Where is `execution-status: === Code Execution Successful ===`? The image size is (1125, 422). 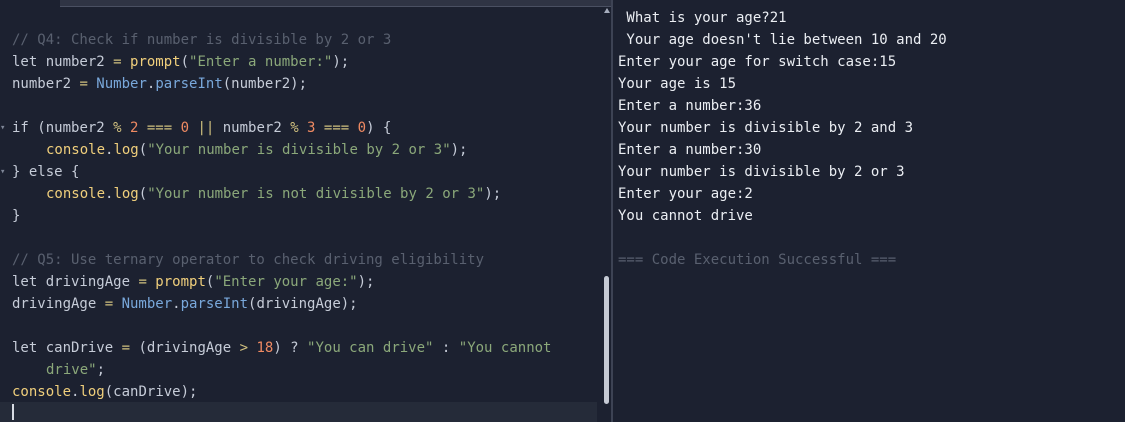
execution-status: === Code Execution Successful === is located at coordinates (757, 260).